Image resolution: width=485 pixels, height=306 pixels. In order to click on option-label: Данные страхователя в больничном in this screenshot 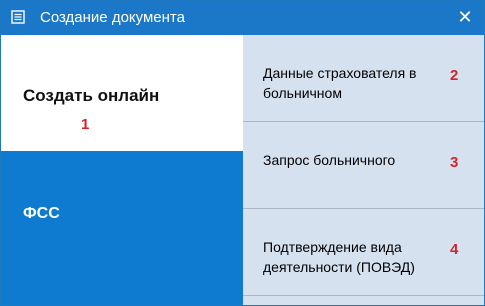, I will do `click(340, 83)`.